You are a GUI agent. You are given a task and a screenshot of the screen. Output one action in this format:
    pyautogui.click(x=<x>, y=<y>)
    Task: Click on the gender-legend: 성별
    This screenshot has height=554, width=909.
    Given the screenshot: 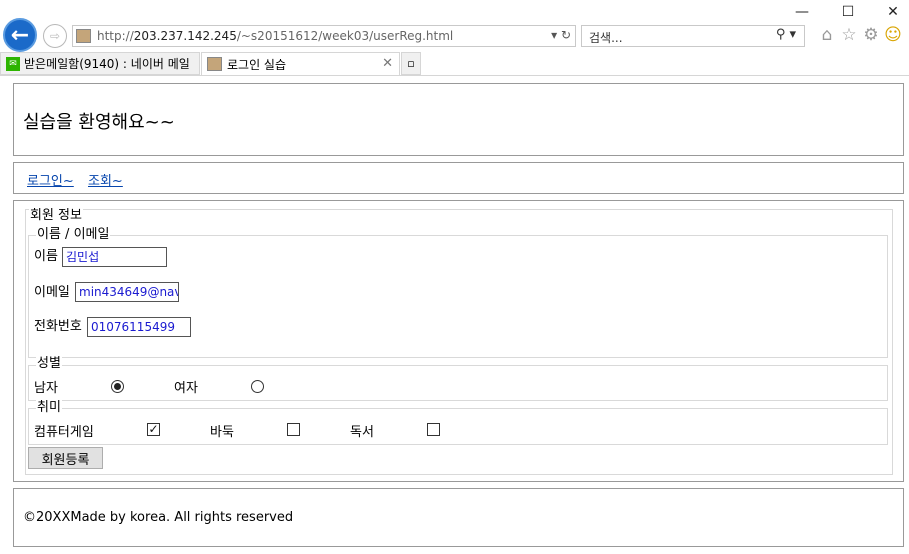 What is the action you would take?
    pyautogui.click(x=49, y=363)
    